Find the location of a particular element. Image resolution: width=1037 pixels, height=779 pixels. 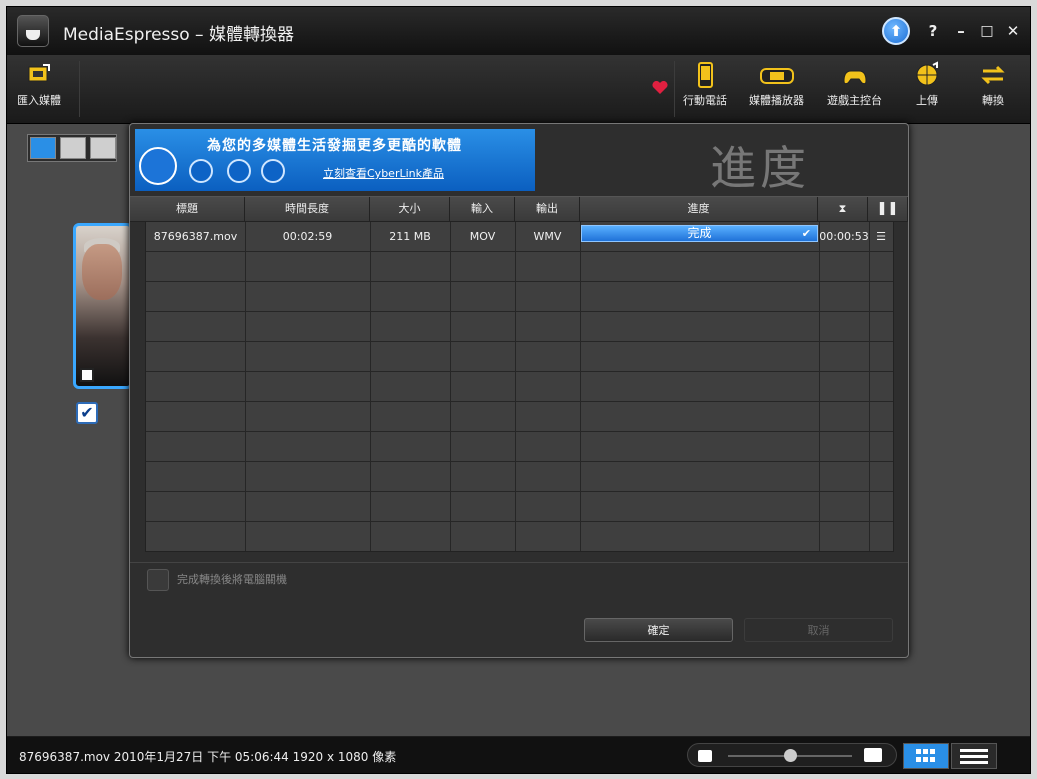

shutdown-option: 完成轉換後將電腦關機 is located at coordinates (217, 580).